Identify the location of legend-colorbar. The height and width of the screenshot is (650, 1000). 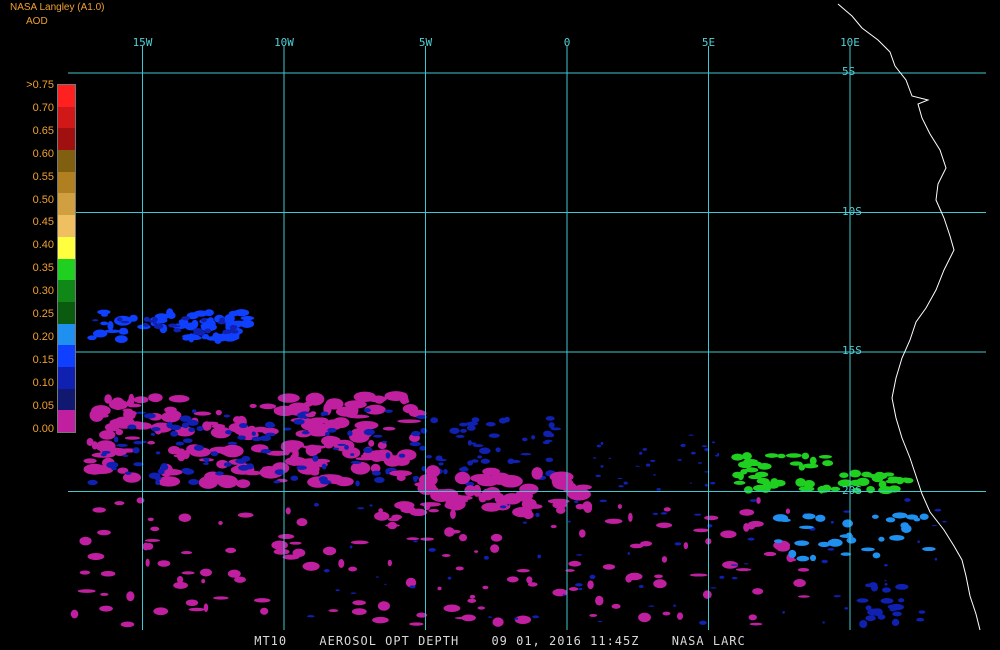
(66, 258).